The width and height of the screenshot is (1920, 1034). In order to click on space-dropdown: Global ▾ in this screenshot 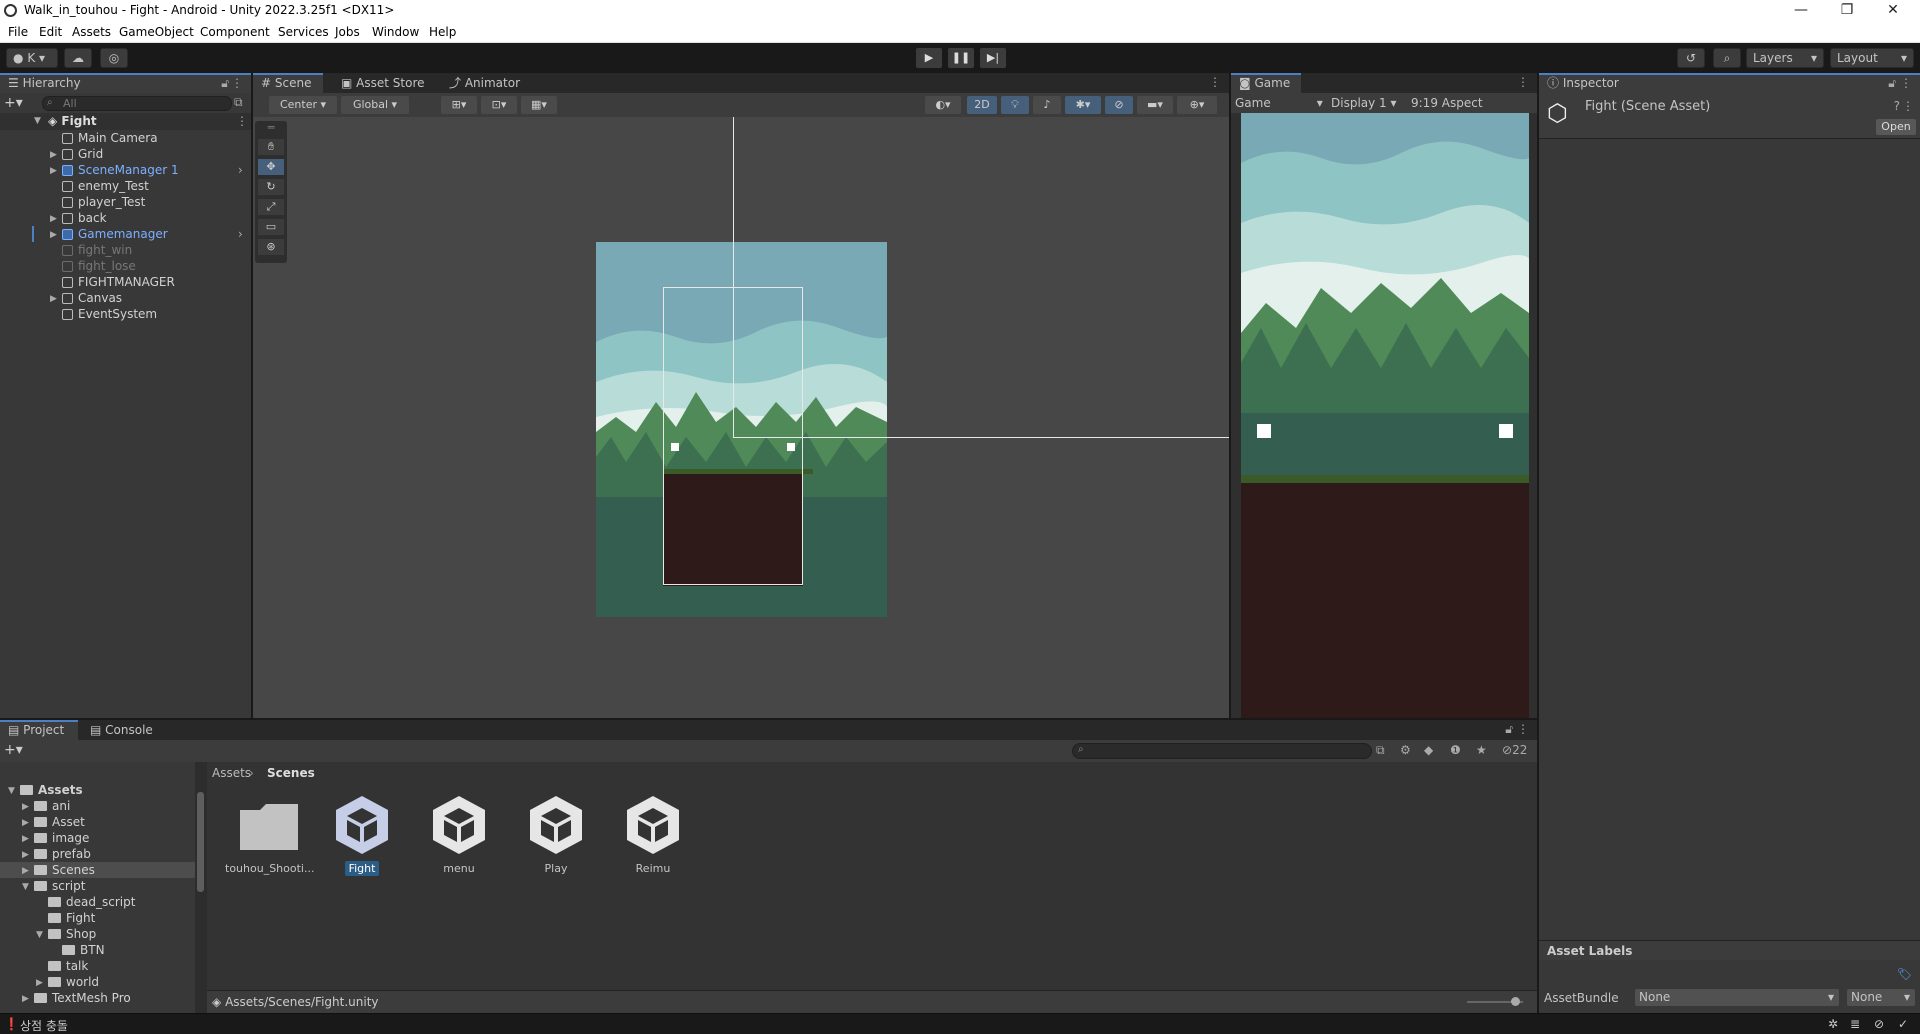, I will do `click(375, 105)`.